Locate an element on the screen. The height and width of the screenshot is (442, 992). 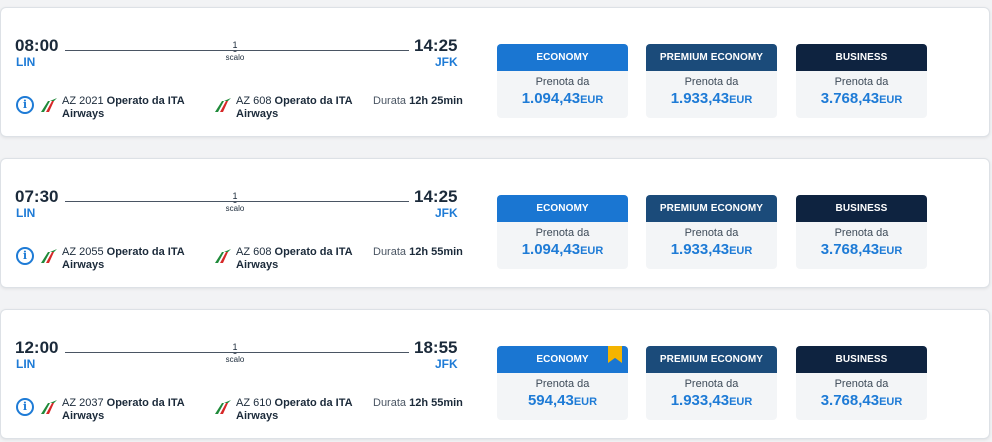
arrival-time: 14:25 is located at coordinates (436, 196).